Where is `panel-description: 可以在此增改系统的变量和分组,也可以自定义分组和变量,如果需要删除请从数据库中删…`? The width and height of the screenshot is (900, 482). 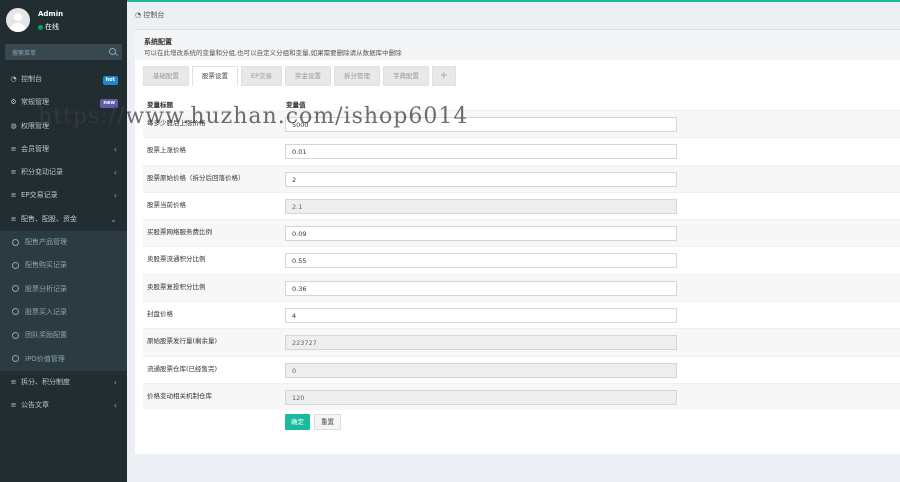
panel-description: 可以在此增改系统的变量和分组,也可以自定义分组和变量,如果需要删除请从数据库中删… is located at coordinates (273, 53).